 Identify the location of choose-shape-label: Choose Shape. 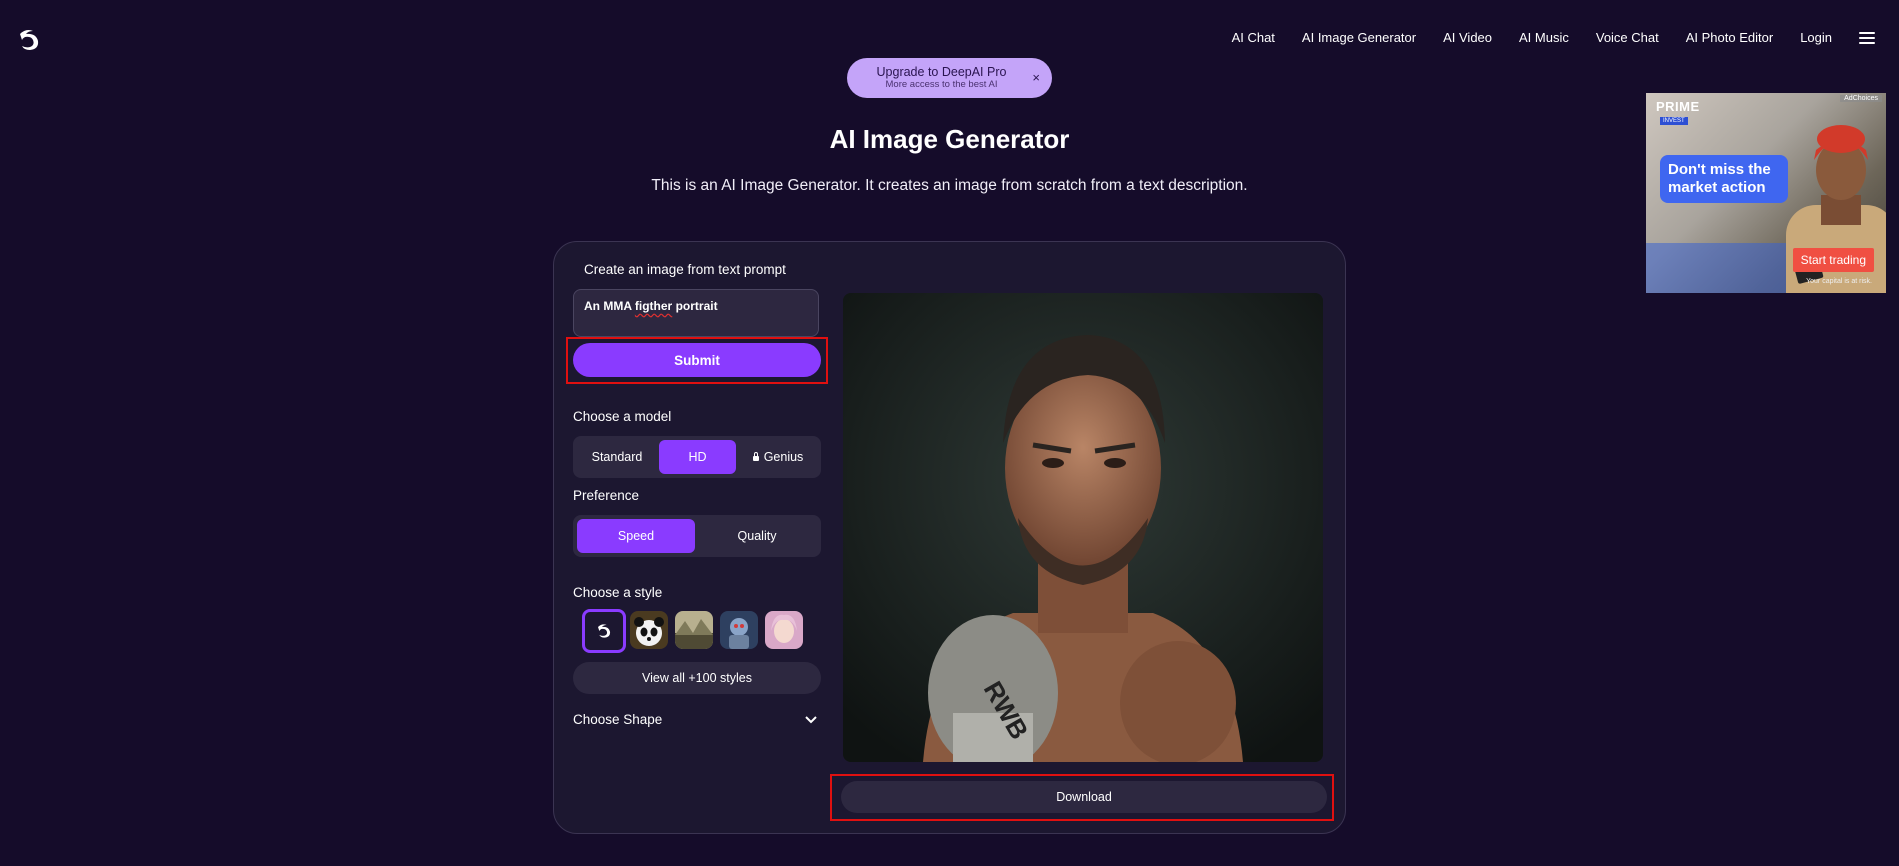
(618, 719).